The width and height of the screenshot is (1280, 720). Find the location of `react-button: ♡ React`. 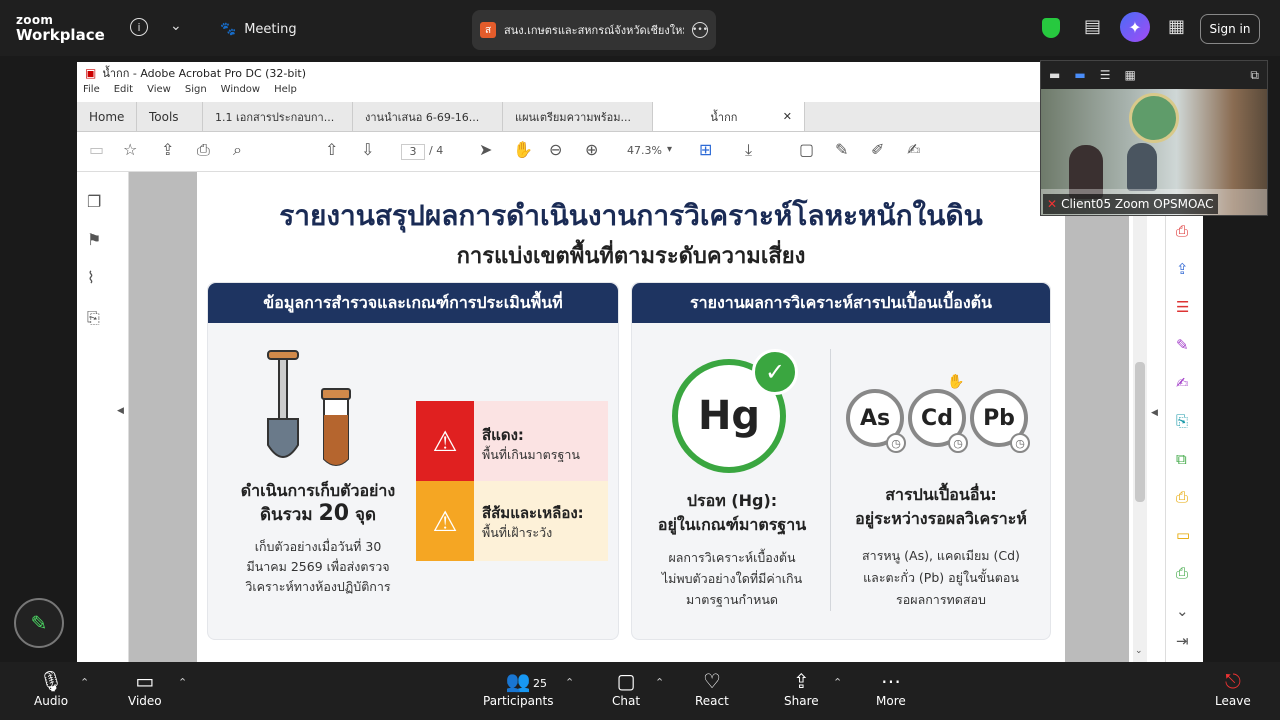

react-button: ♡ React is located at coordinates (712, 688).